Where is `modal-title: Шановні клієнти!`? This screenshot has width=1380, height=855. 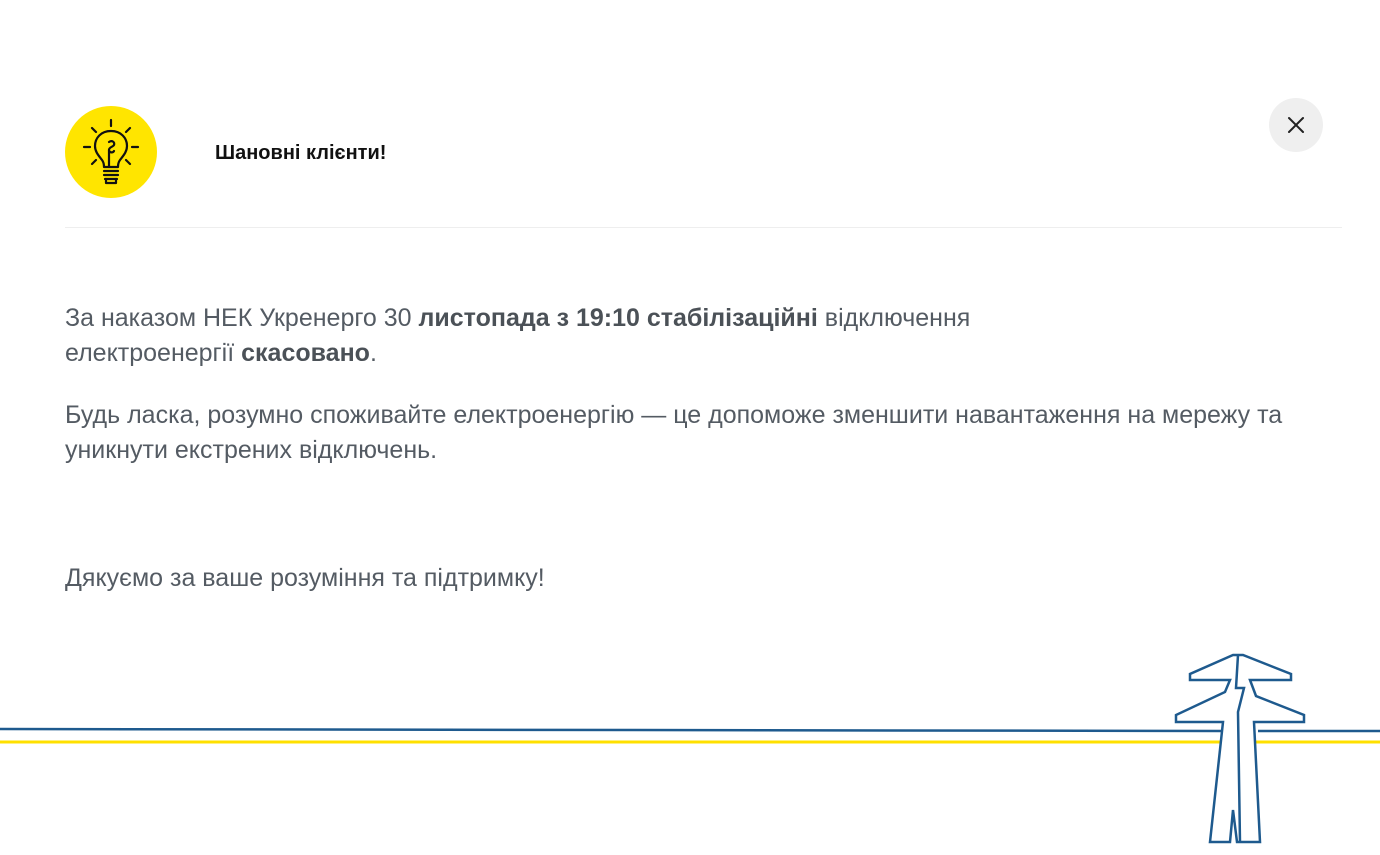 modal-title: Шановні клієнти! is located at coordinates (301, 153).